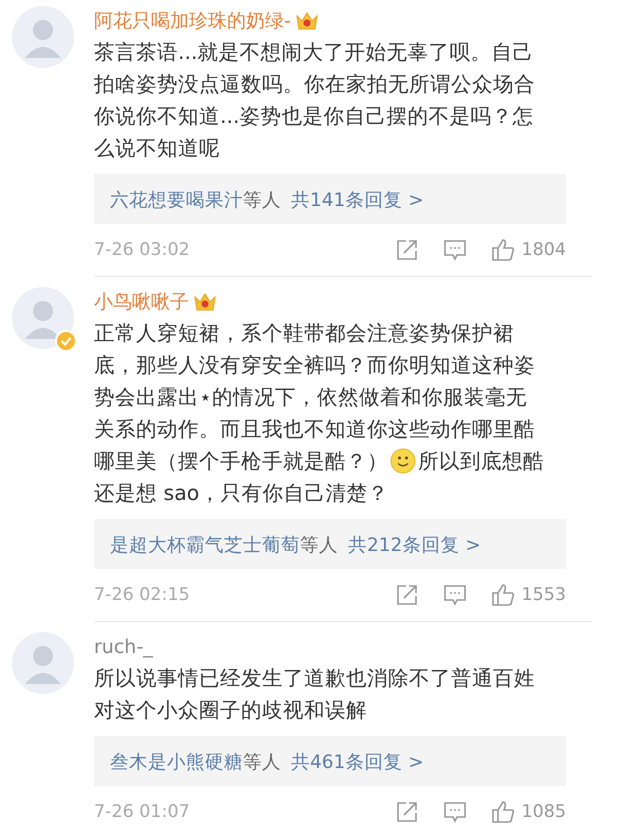  Describe the element at coordinates (314, 116) in the screenshot. I see `comment-text: 你说你不知道...姿势也是你自己摆的不是吗？怎` at that location.